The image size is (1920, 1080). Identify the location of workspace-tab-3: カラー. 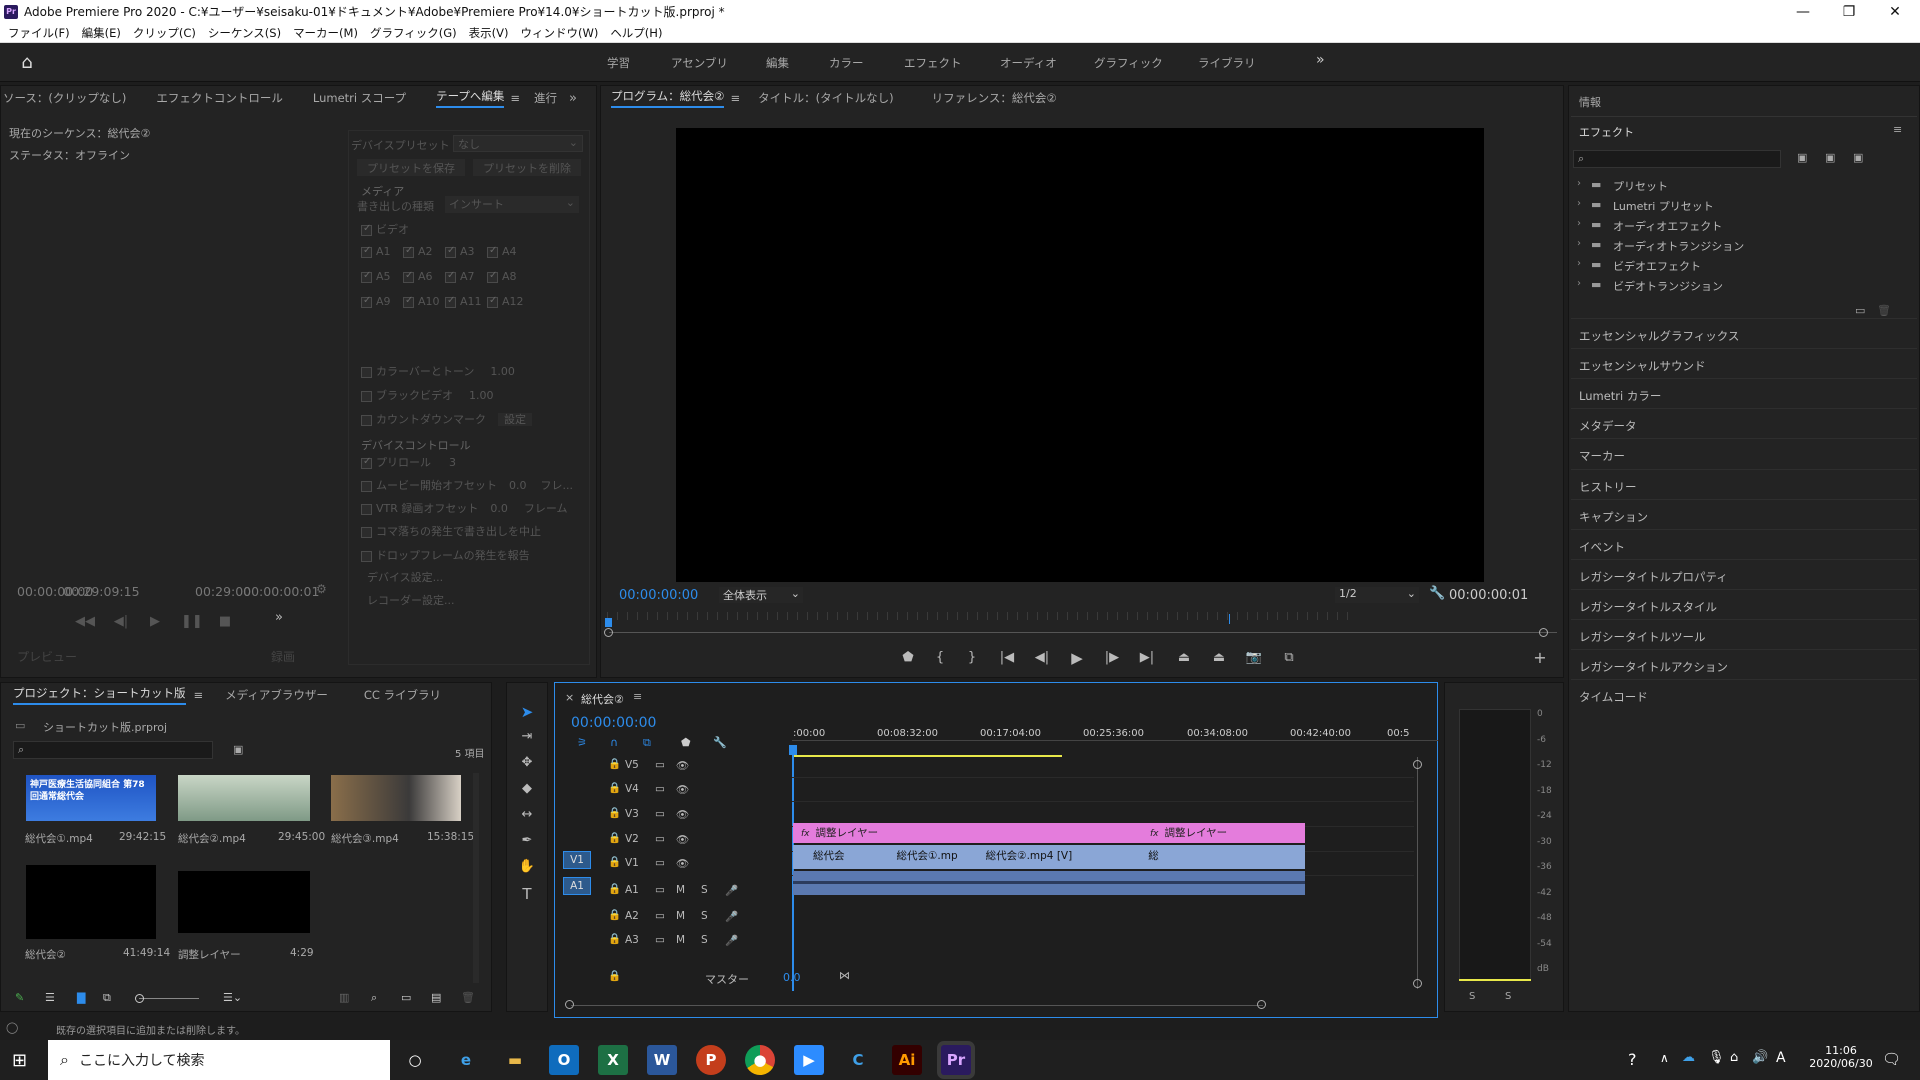
(846, 63).